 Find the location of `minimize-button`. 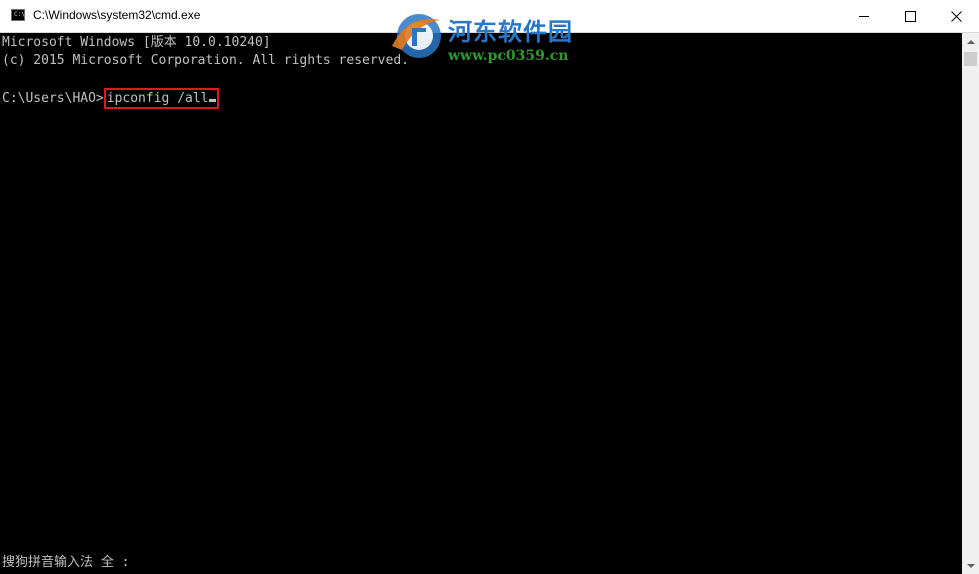

minimize-button is located at coordinates (864, 16).